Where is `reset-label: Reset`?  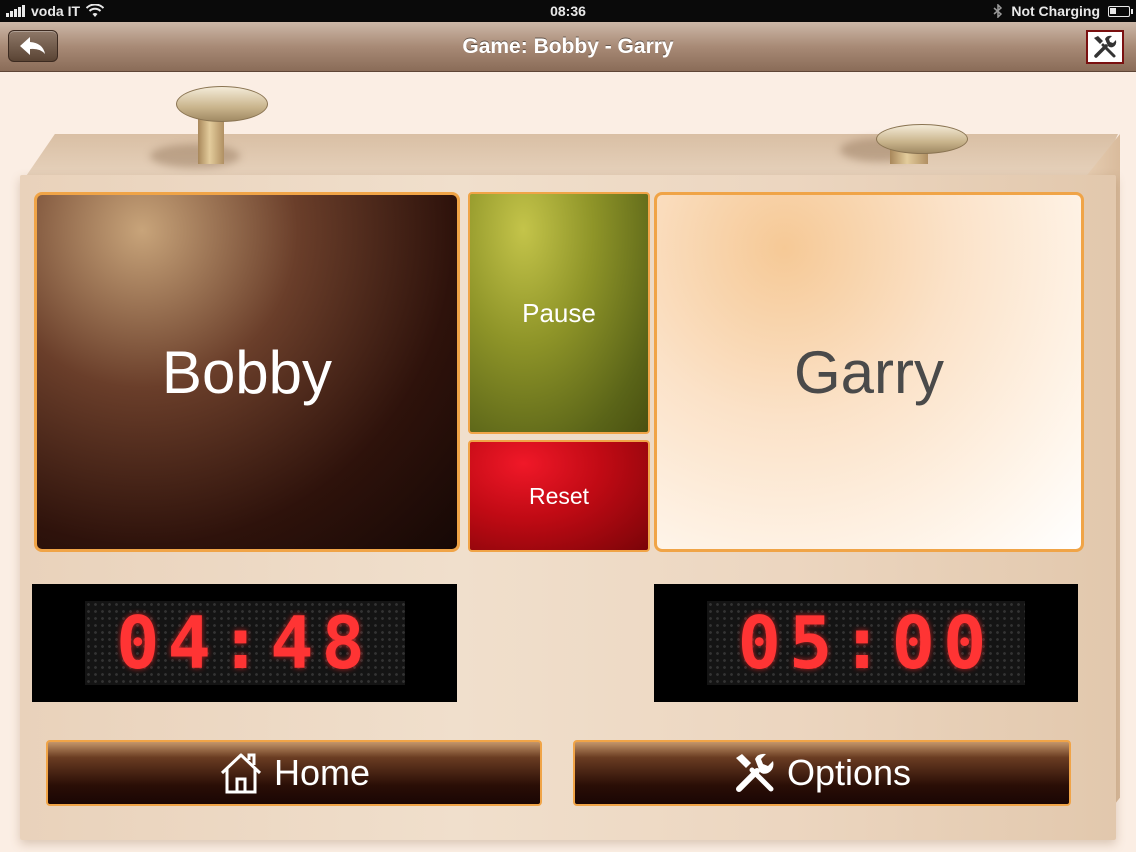 reset-label: Reset is located at coordinates (559, 495).